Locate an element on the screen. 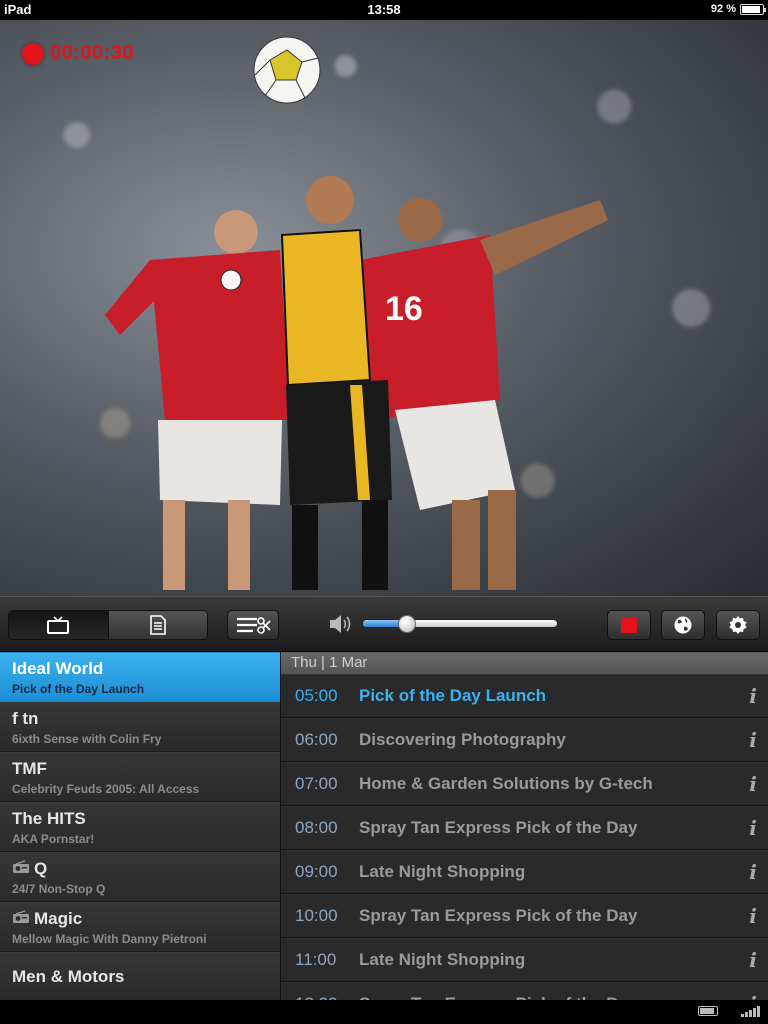  channel-item: f tn 6ixth Sense with Colin Fry is located at coordinates (140, 727).